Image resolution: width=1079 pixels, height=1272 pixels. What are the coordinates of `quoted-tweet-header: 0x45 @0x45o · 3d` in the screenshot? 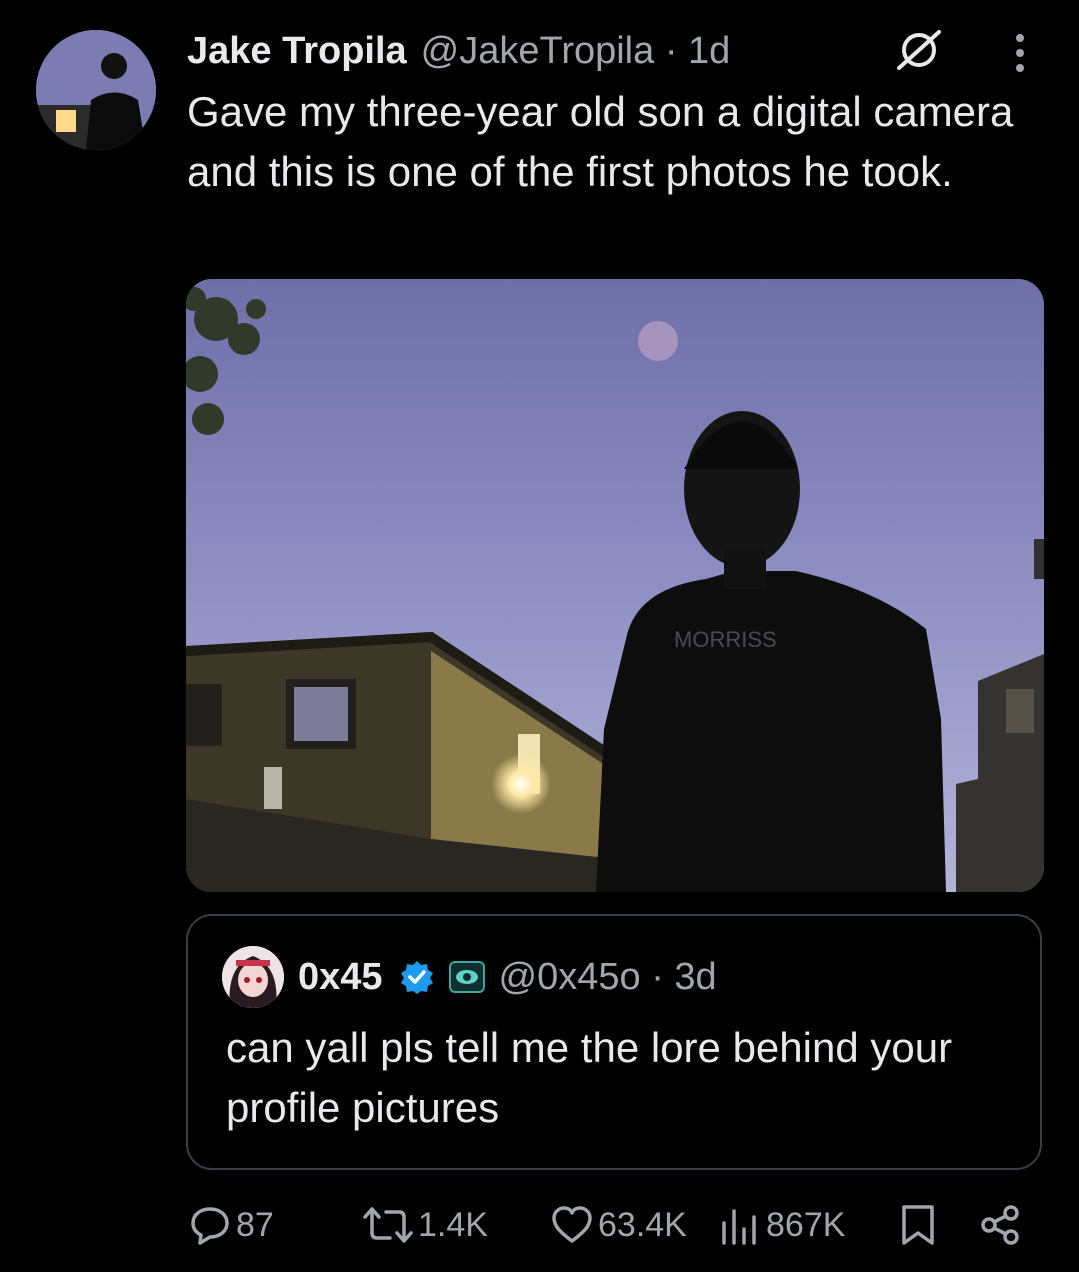 It's located at (507, 977).